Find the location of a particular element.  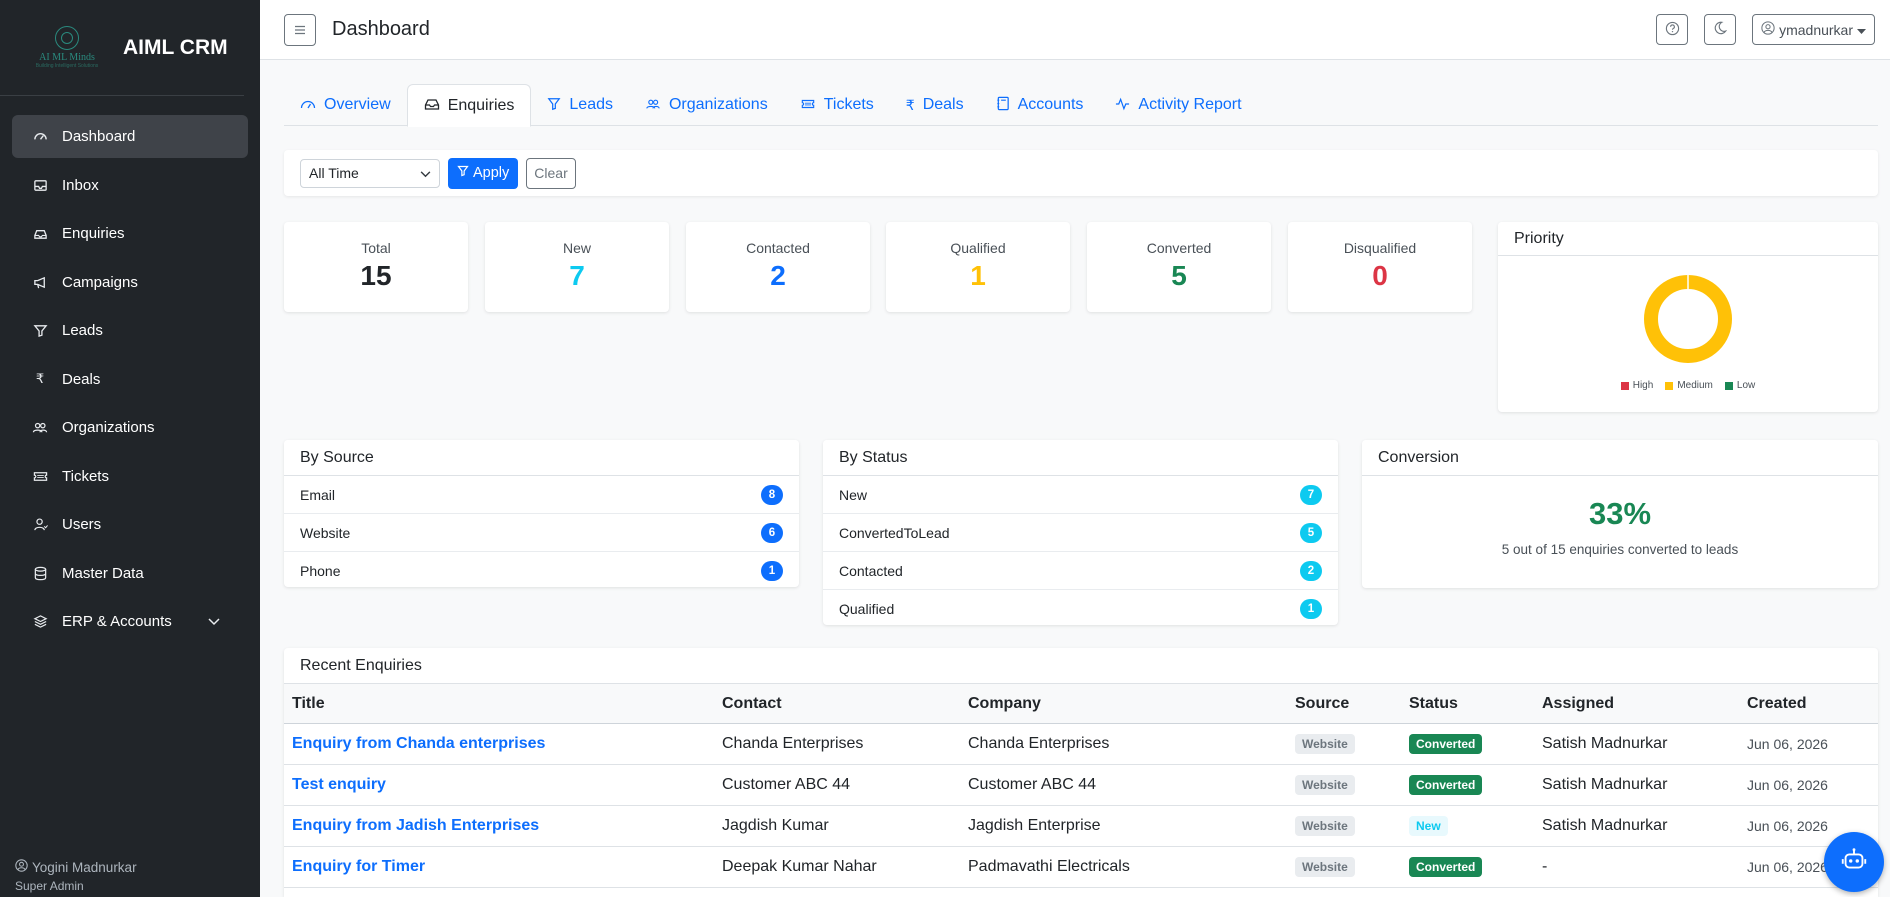

card-title: Priority is located at coordinates (1688, 239).